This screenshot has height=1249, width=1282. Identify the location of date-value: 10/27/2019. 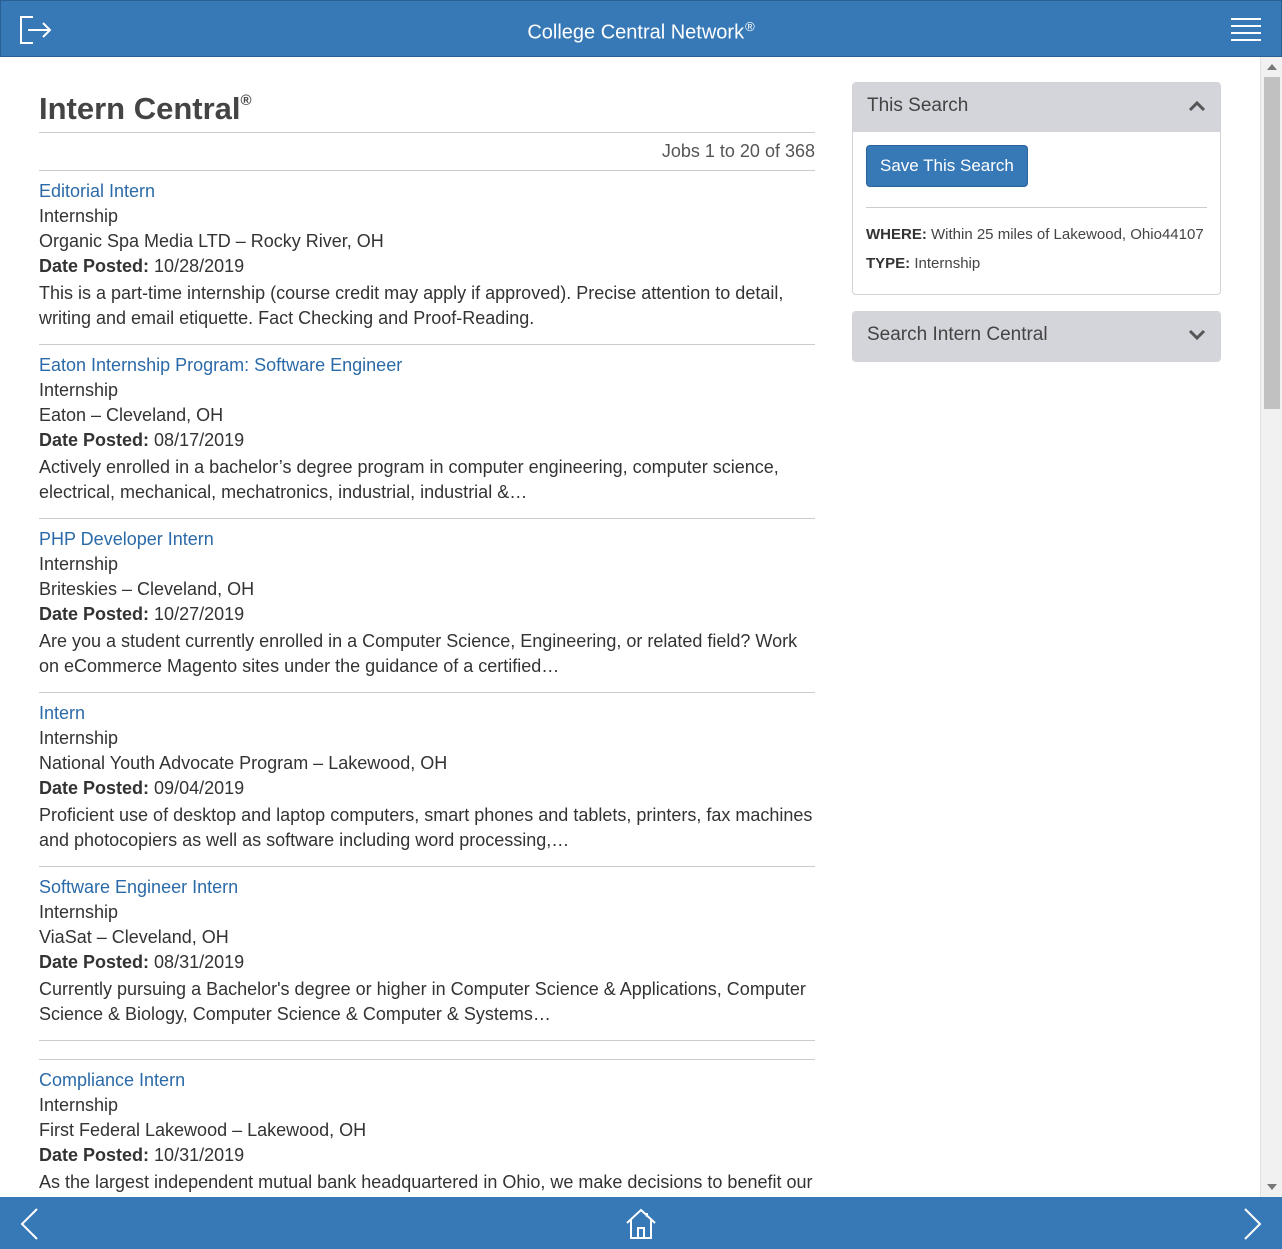
(199, 614).